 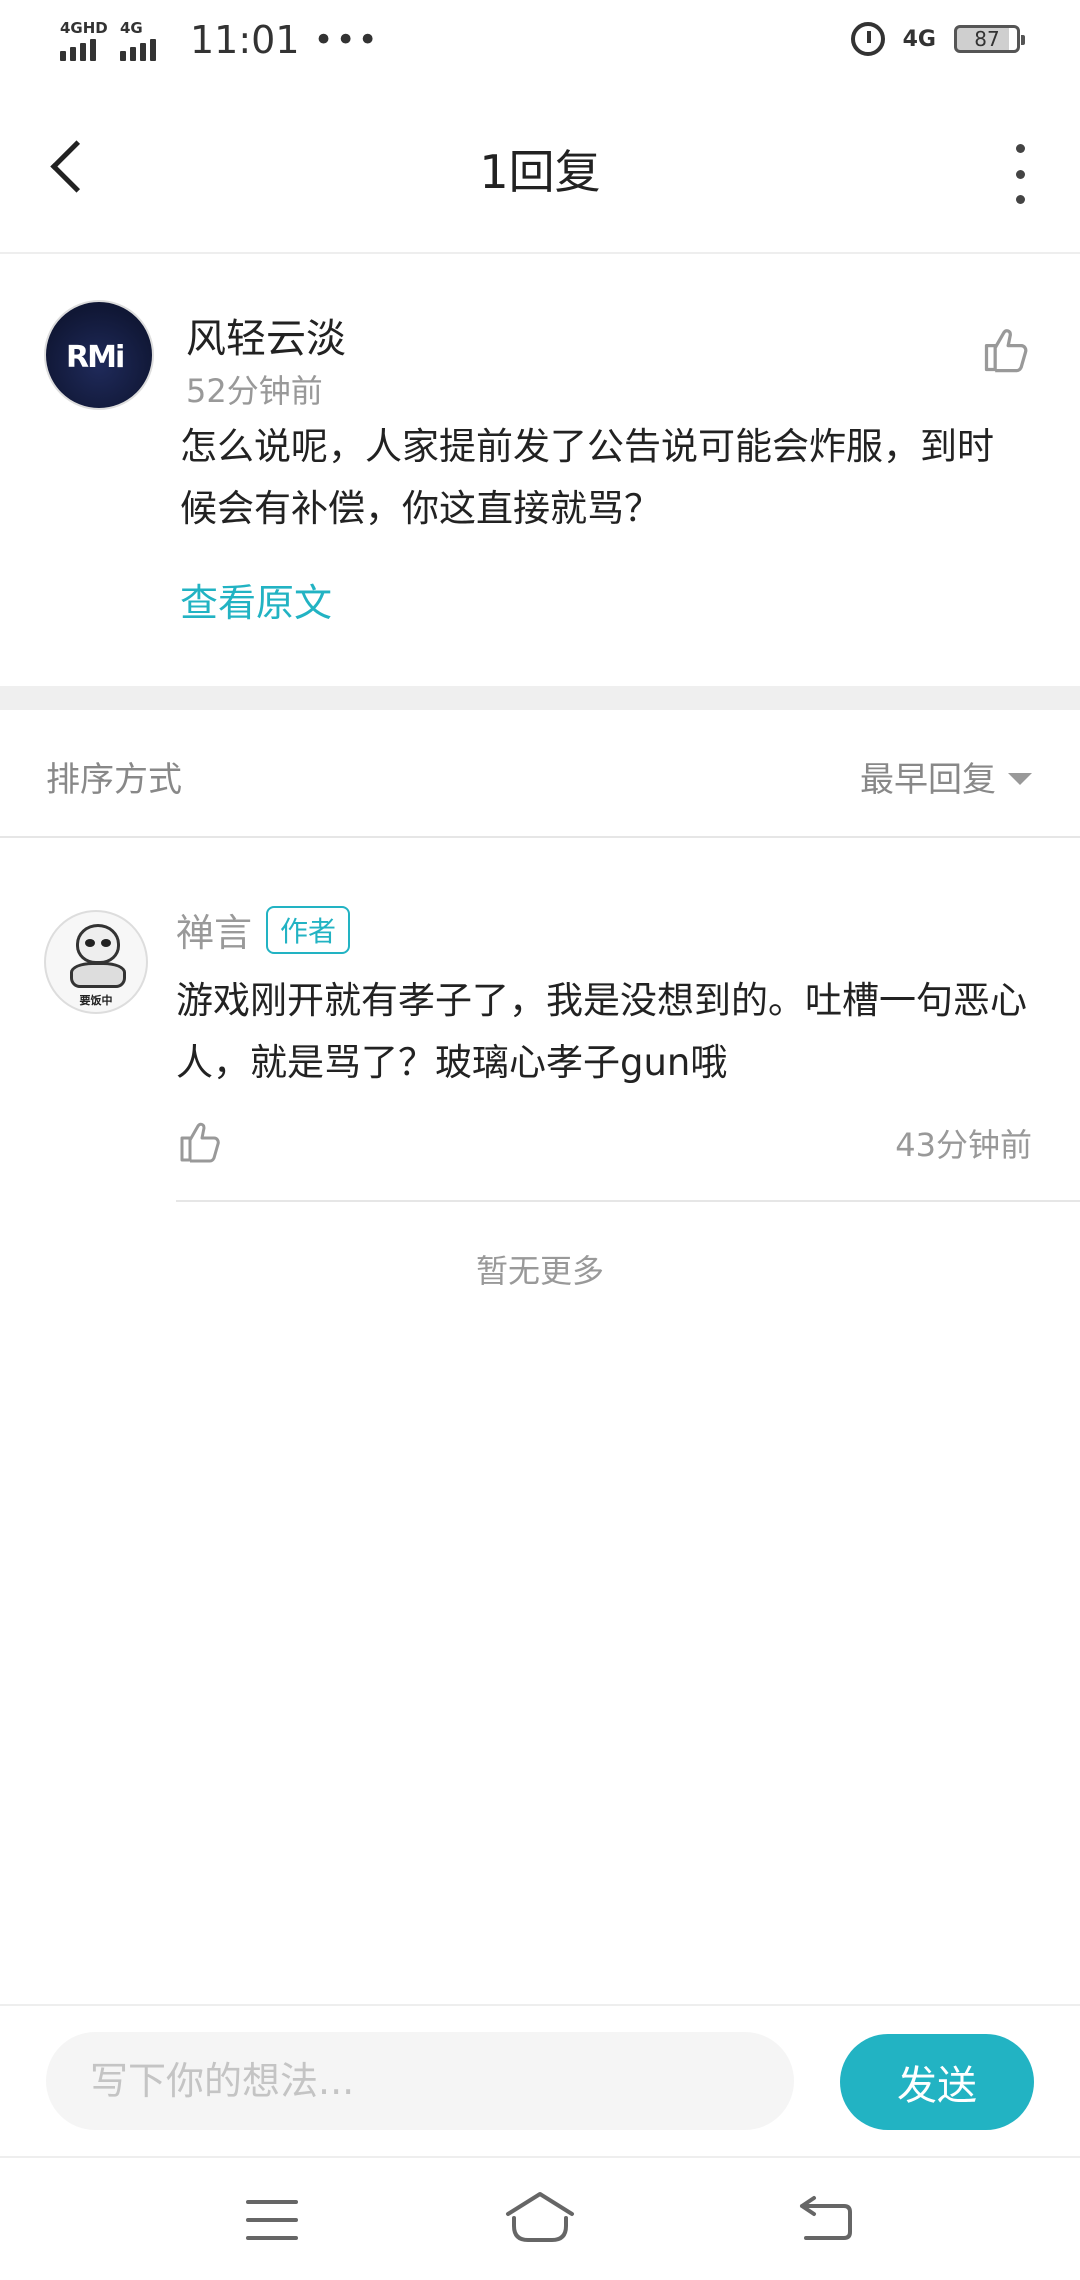 I want to click on system-nav-bar, so click(x=540, y=2218).